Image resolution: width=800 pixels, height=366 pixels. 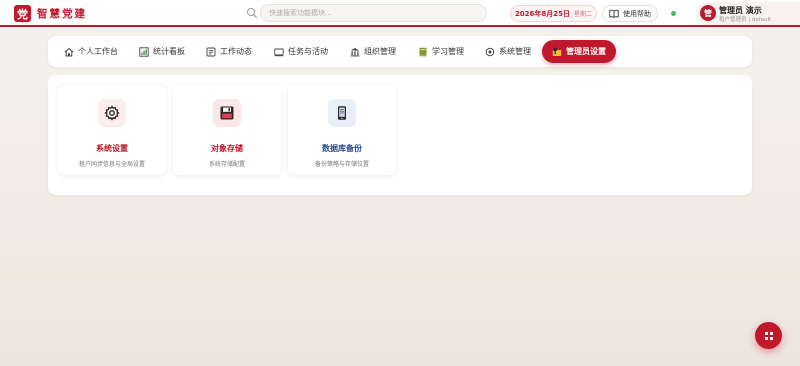 What do you see at coordinates (252, 13) in the screenshot?
I see `search-icon` at bounding box center [252, 13].